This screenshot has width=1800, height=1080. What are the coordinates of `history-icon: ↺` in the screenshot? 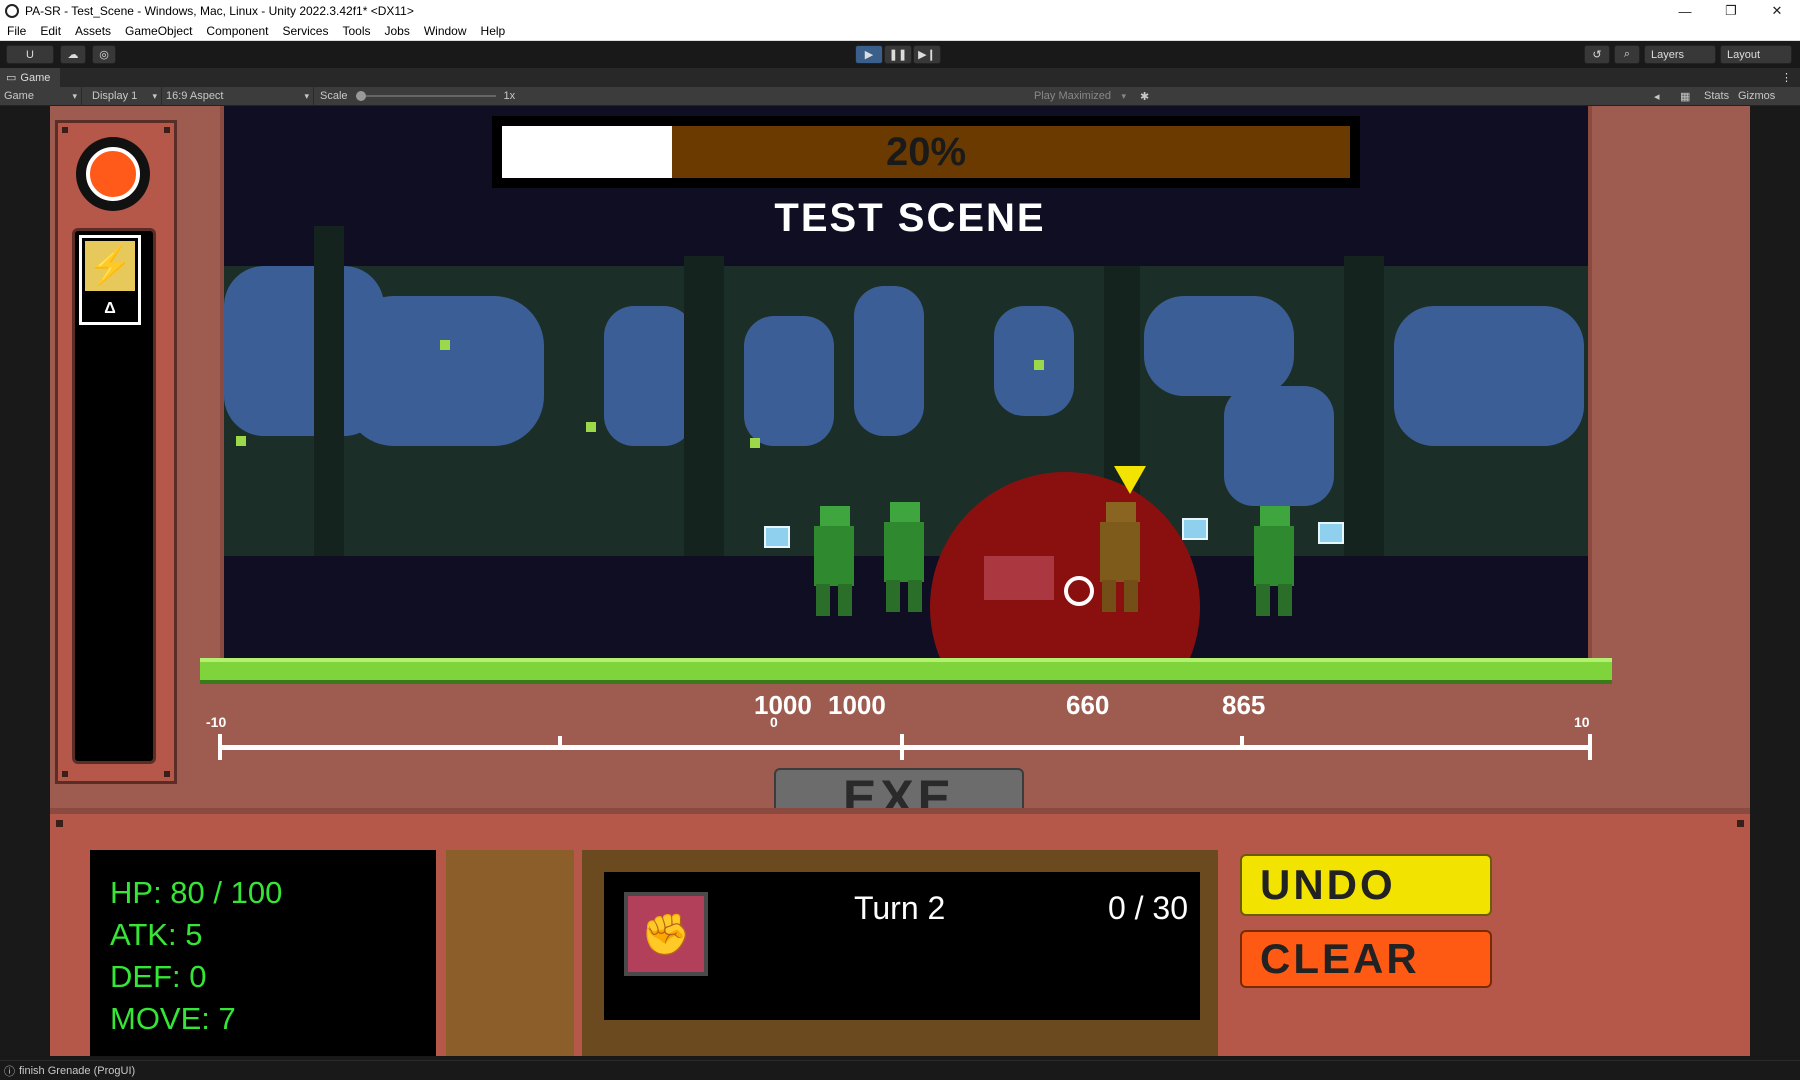 It's located at (1597, 54).